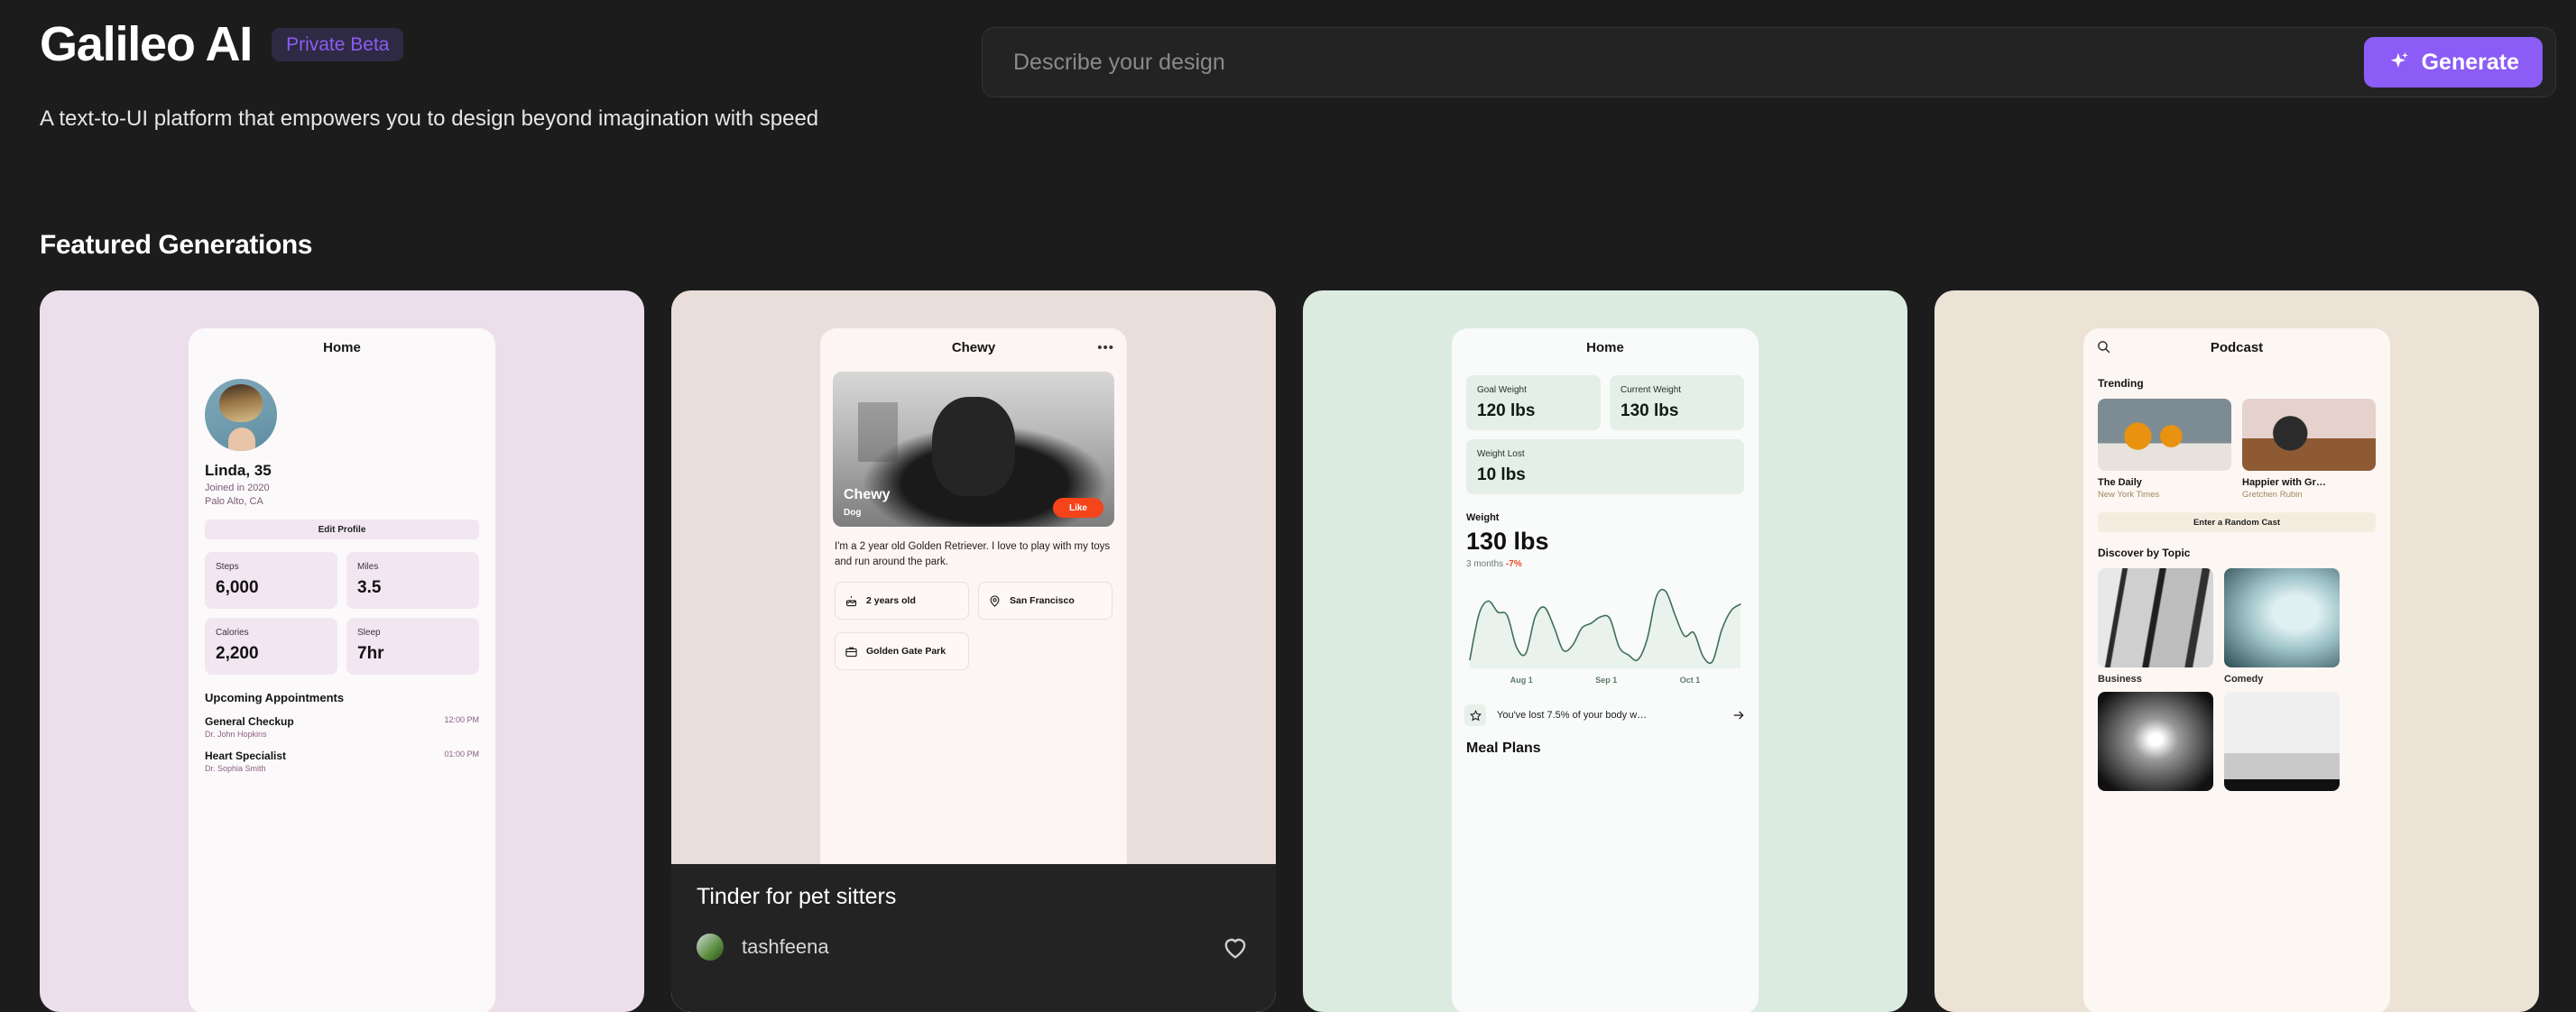 This screenshot has height=1012, width=2576. I want to click on appointment-doctor: Dr. Sophia Smith, so click(235, 769).